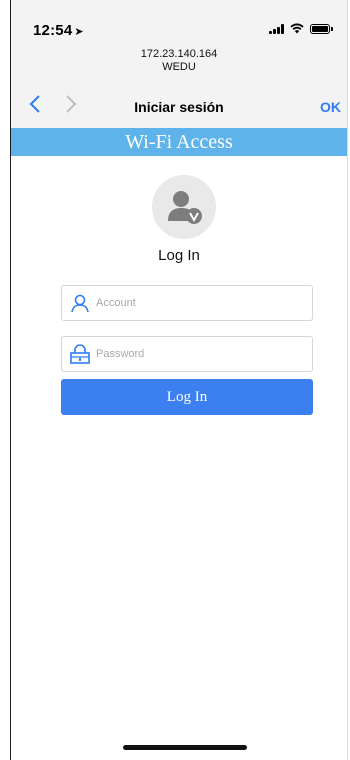  Describe the element at coordinates (276, 28) in the screenshot. I see `cellular-signal-icon` at that location.